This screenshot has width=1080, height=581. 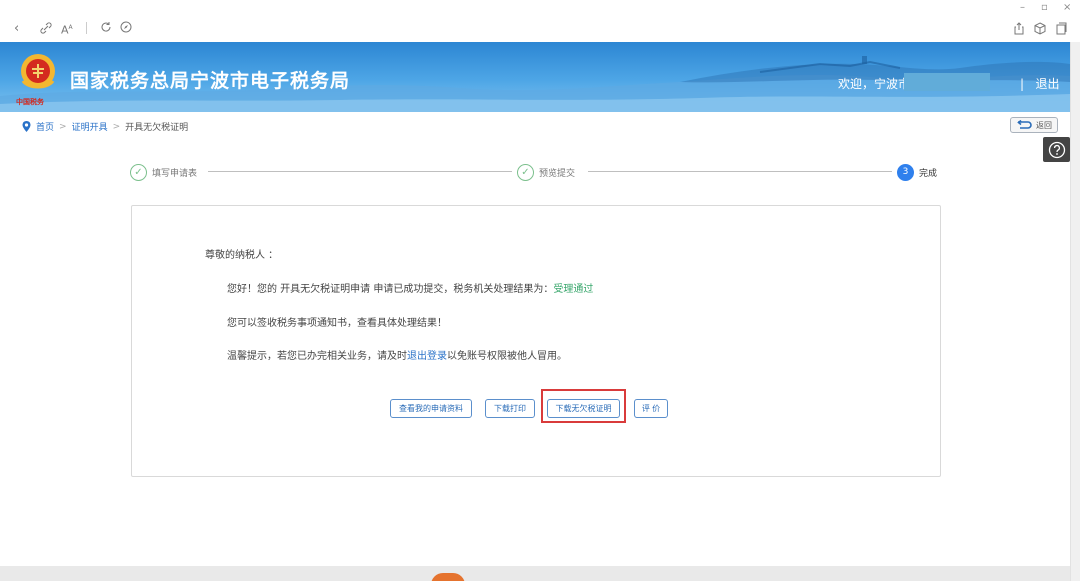 What do you see at coordinates (126, 29) in the screenshot?
I see `compass-icon` at bounding box center [126, 29].